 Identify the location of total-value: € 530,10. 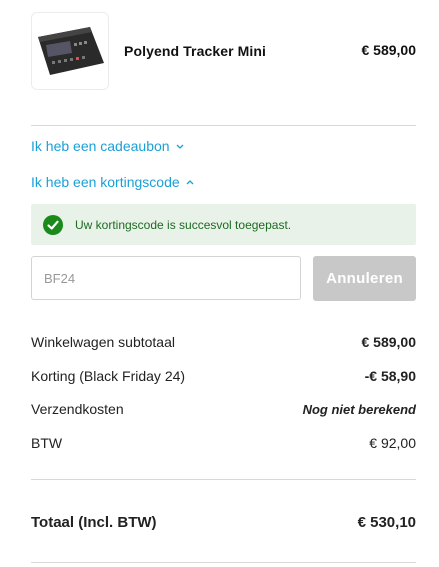
(386, 522).